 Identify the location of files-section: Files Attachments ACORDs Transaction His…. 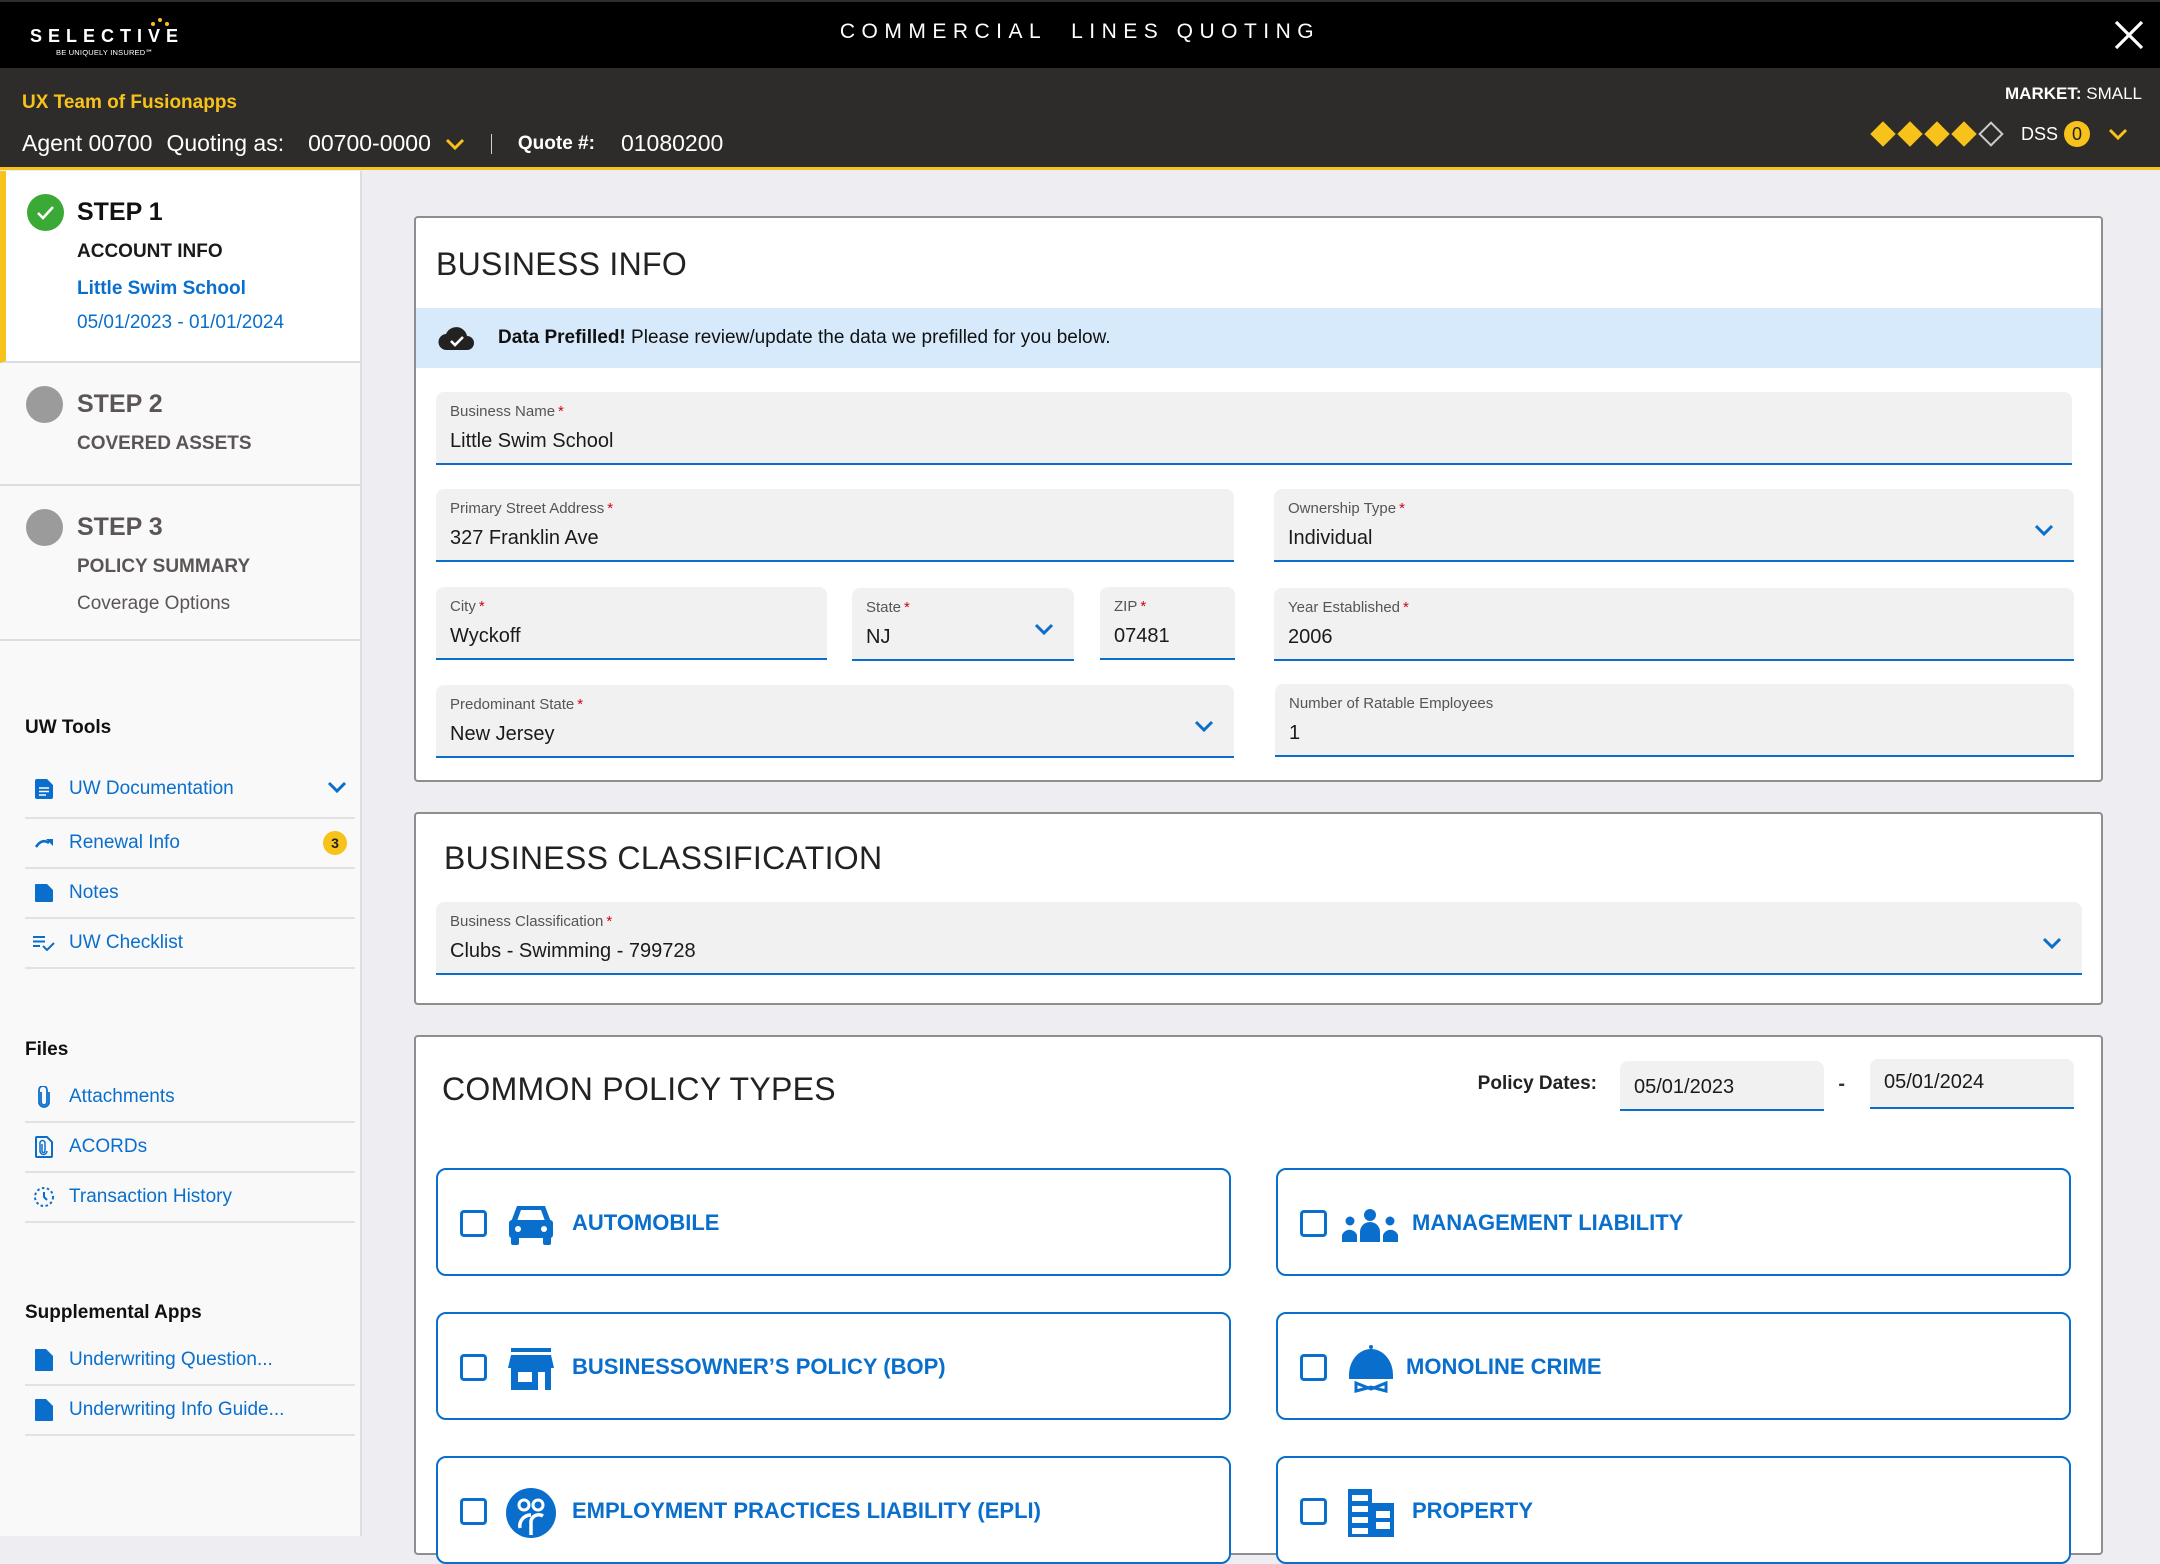
(190, 1131).